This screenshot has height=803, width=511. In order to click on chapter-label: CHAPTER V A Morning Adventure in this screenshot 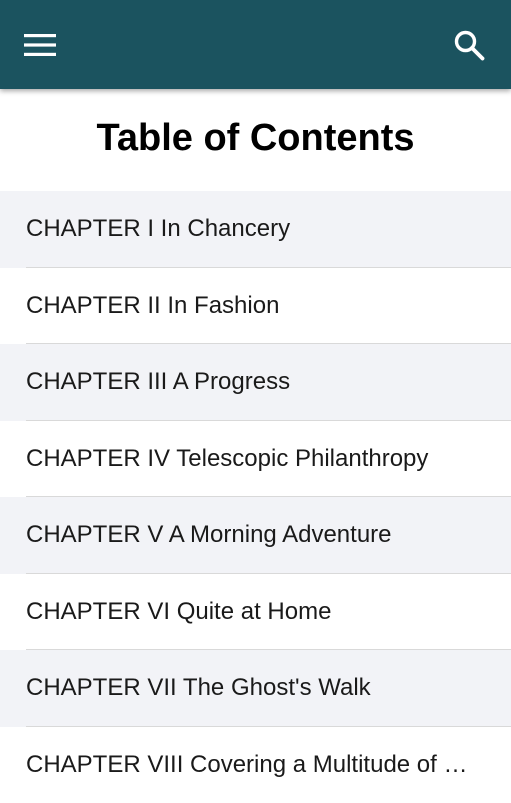, I will do `click(254, 535)`.